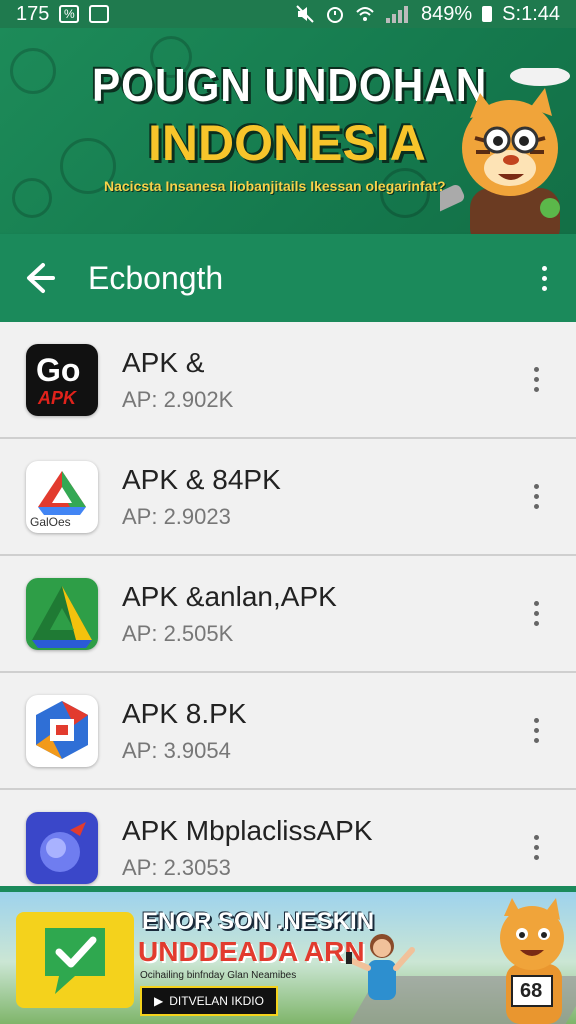 The height and width of the screenshot is (1024, 576). Describe the element at coordinates (365, 14) in the screenshot. I see `wifi-icon` at that location.